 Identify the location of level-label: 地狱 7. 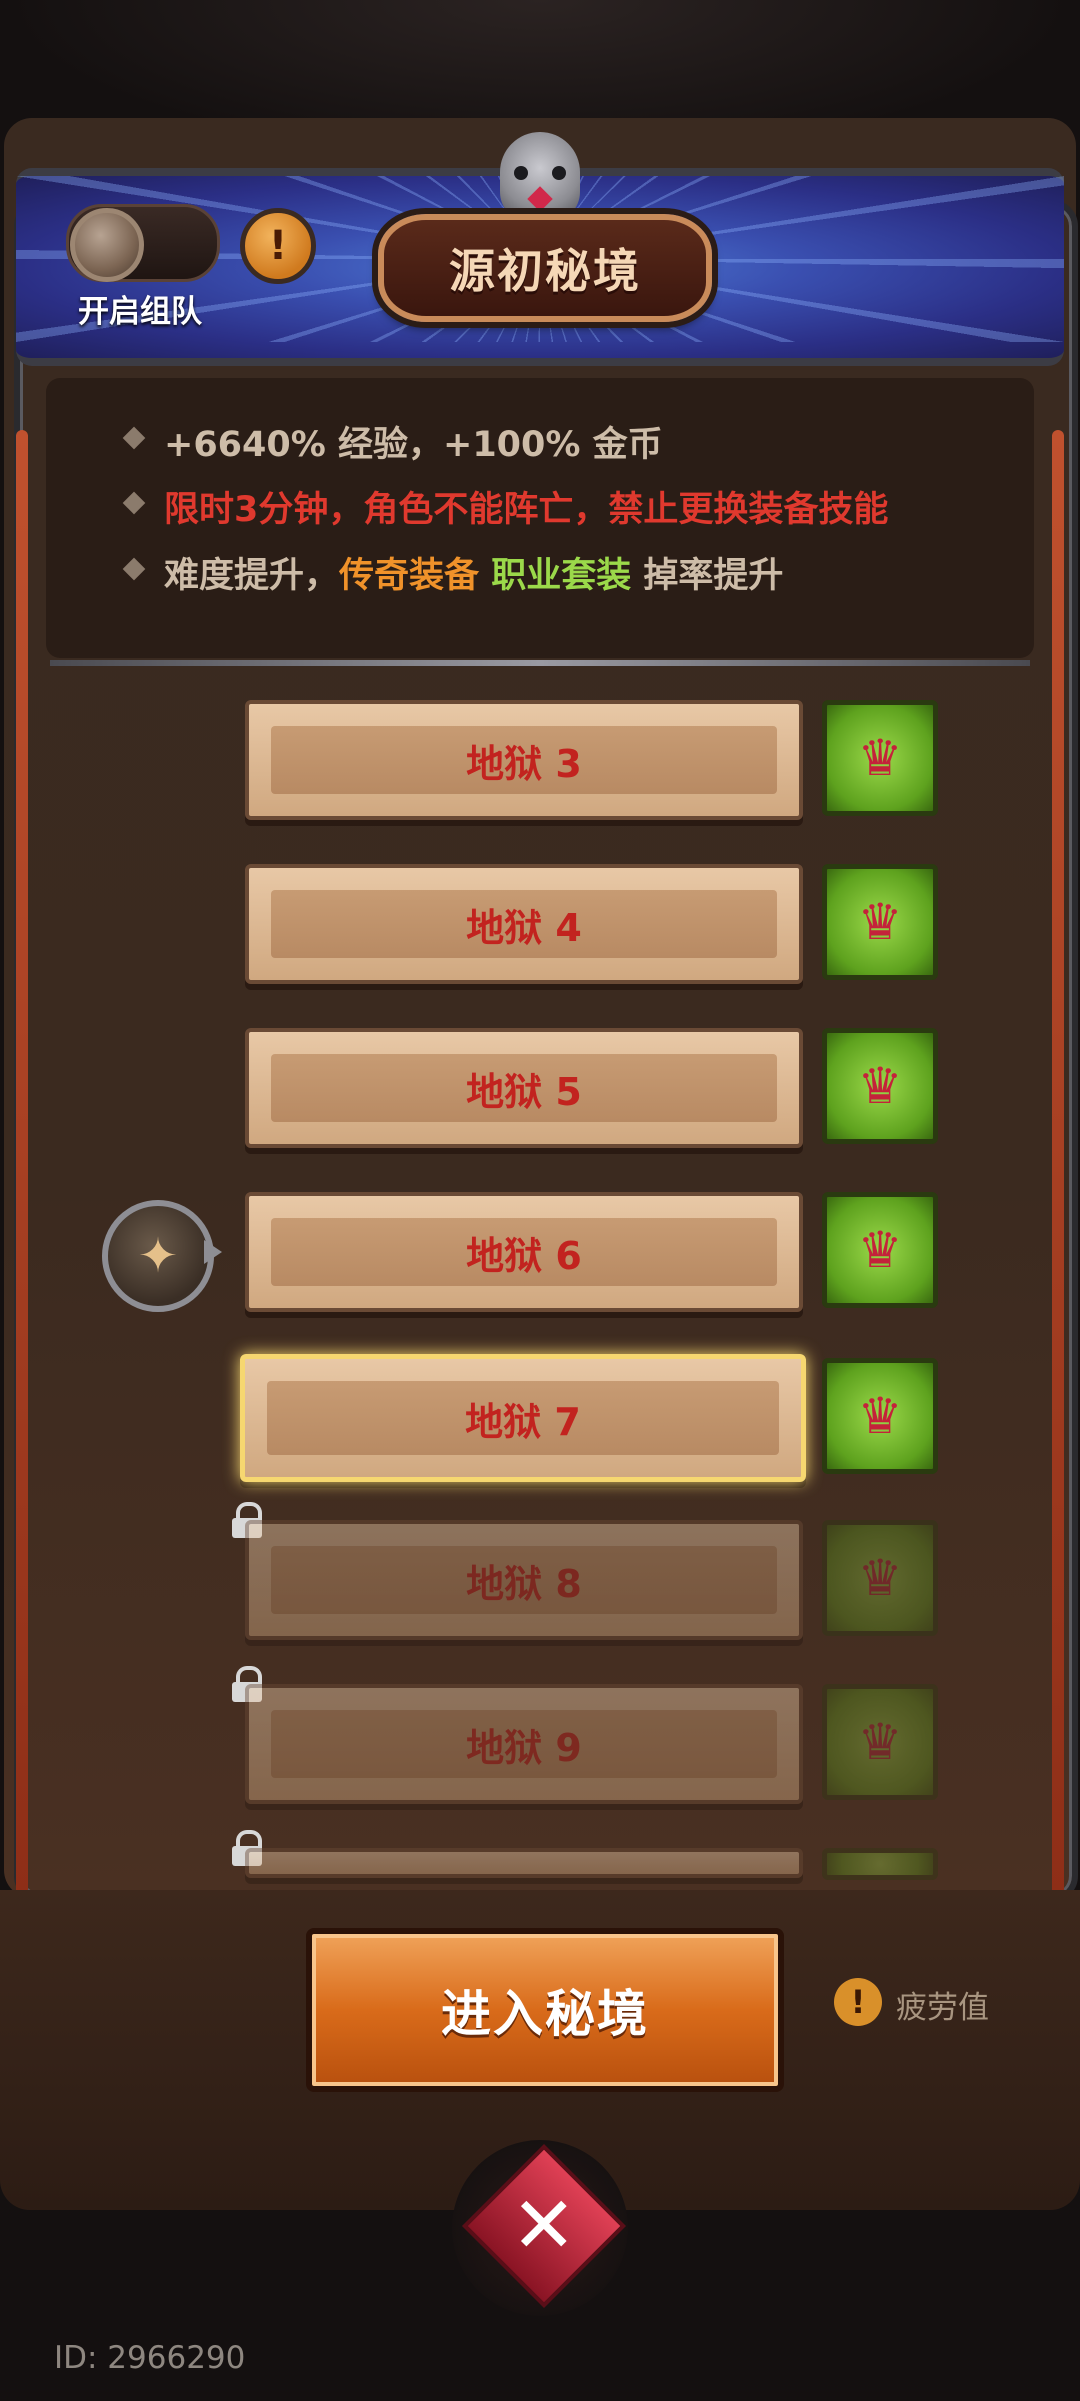
(523, 1421).